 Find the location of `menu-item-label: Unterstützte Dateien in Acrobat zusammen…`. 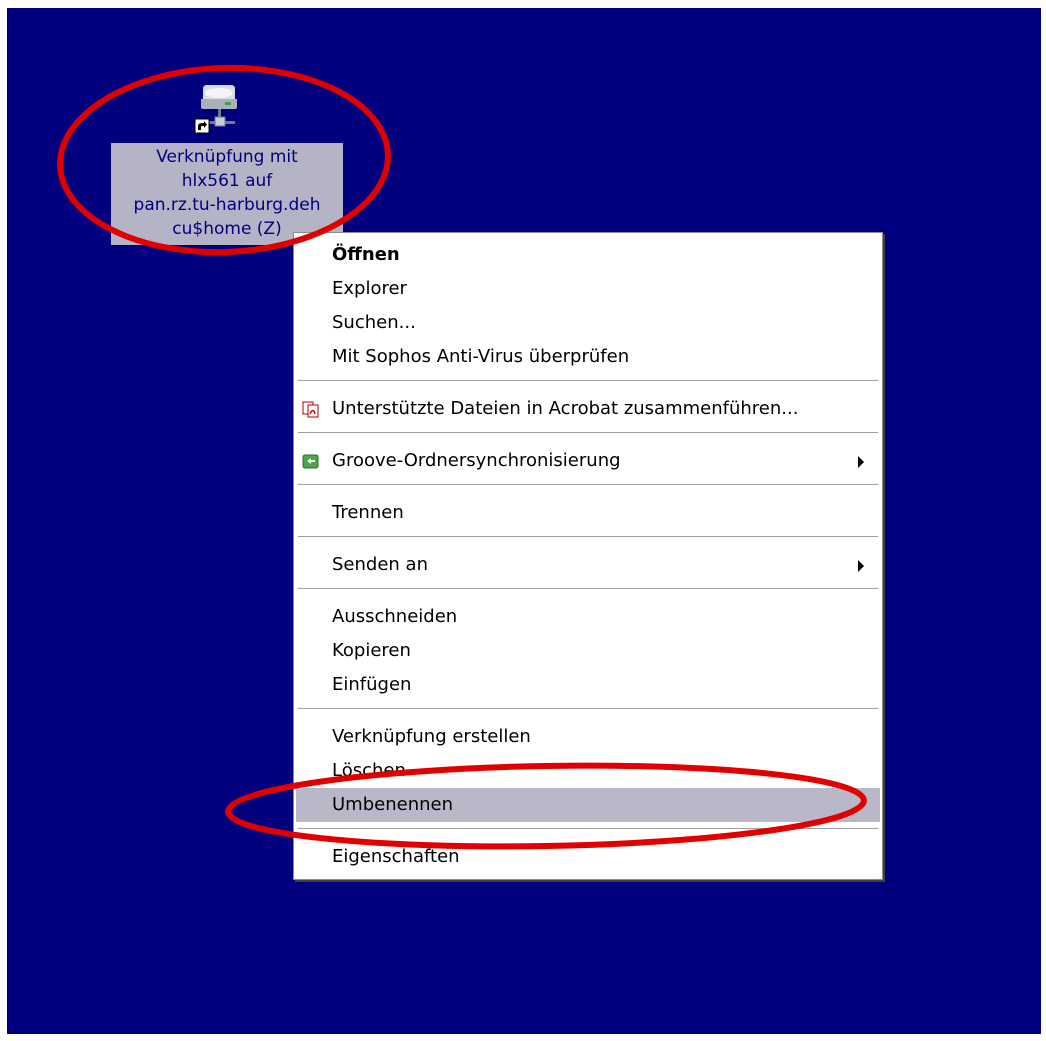

menu-item-label: Unterstützte Dateien in Acrobat zusammen… is located at coordinates (565, 408).